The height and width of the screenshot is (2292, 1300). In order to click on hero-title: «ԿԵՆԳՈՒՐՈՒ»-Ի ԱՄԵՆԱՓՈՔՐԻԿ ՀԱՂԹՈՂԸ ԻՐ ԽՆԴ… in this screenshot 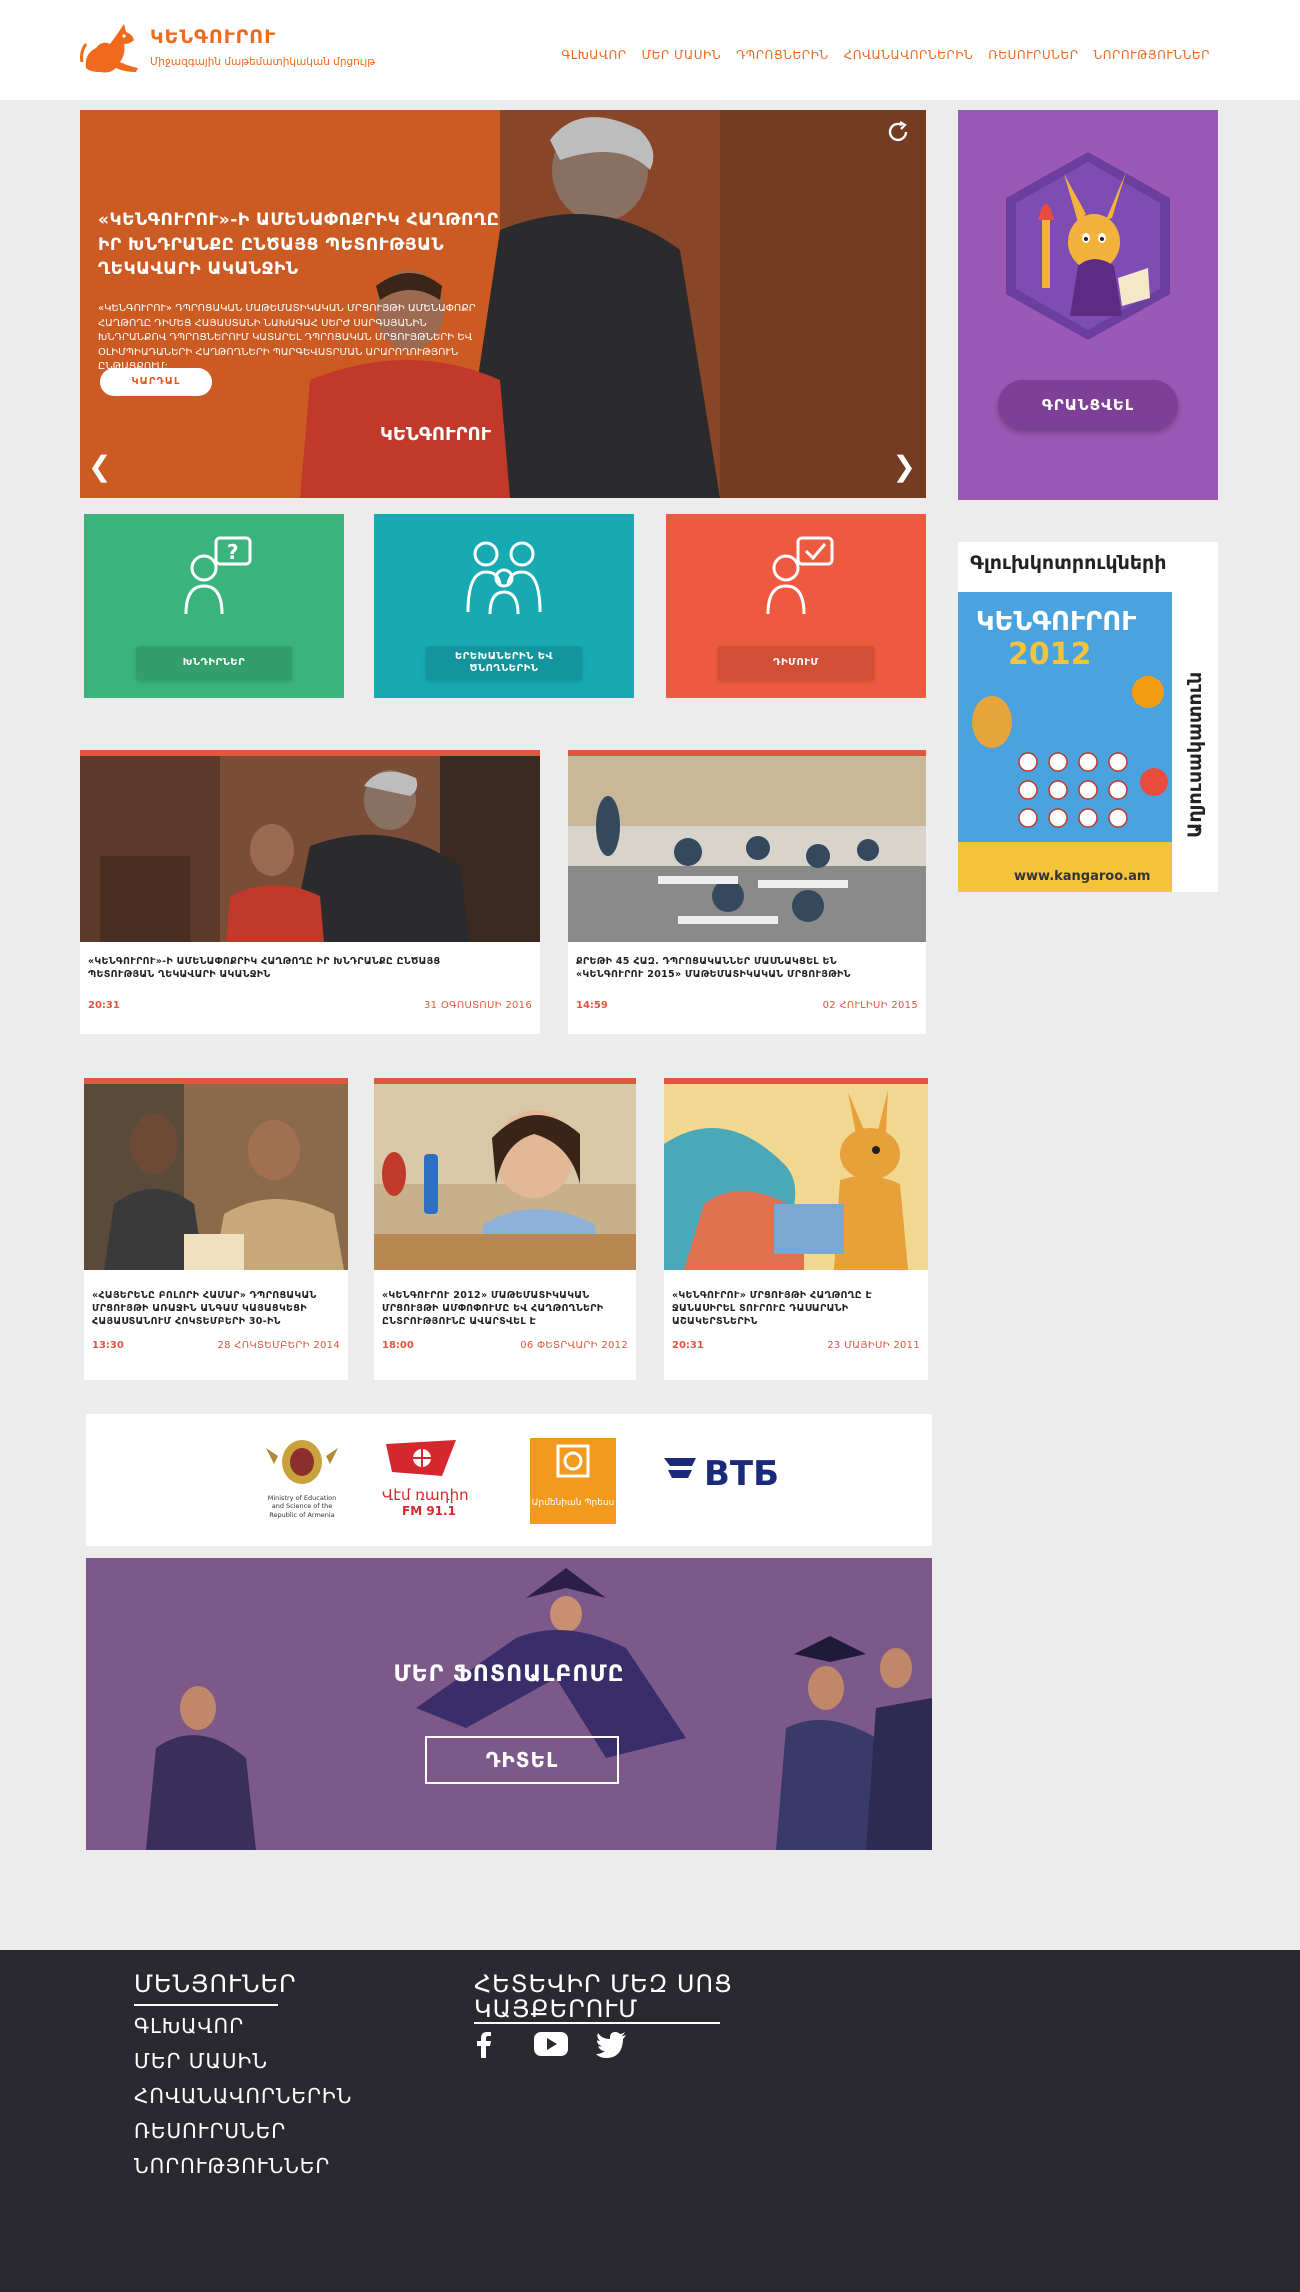, I will do `click(299, 245)`.